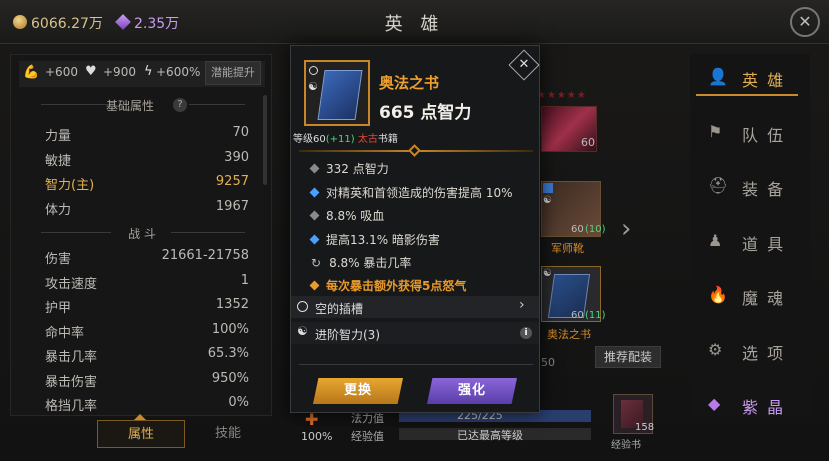 The height and width of the screenshot is (461, 829). What do you see at coordinates (233, 73) in the screenshot?
I see `potential-button: 潜能提升` at bounding box center [233, 73].